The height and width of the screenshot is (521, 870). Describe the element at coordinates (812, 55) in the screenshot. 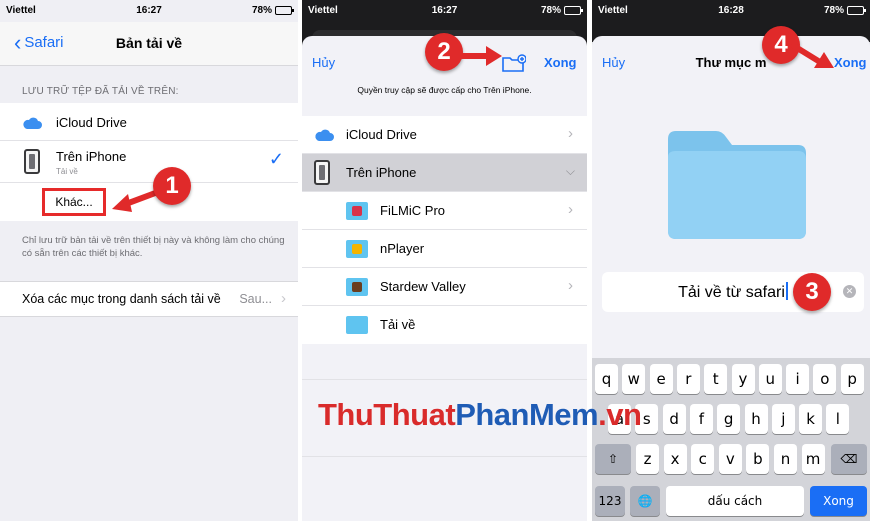

I see `step-4-arrow-icon` at that location.